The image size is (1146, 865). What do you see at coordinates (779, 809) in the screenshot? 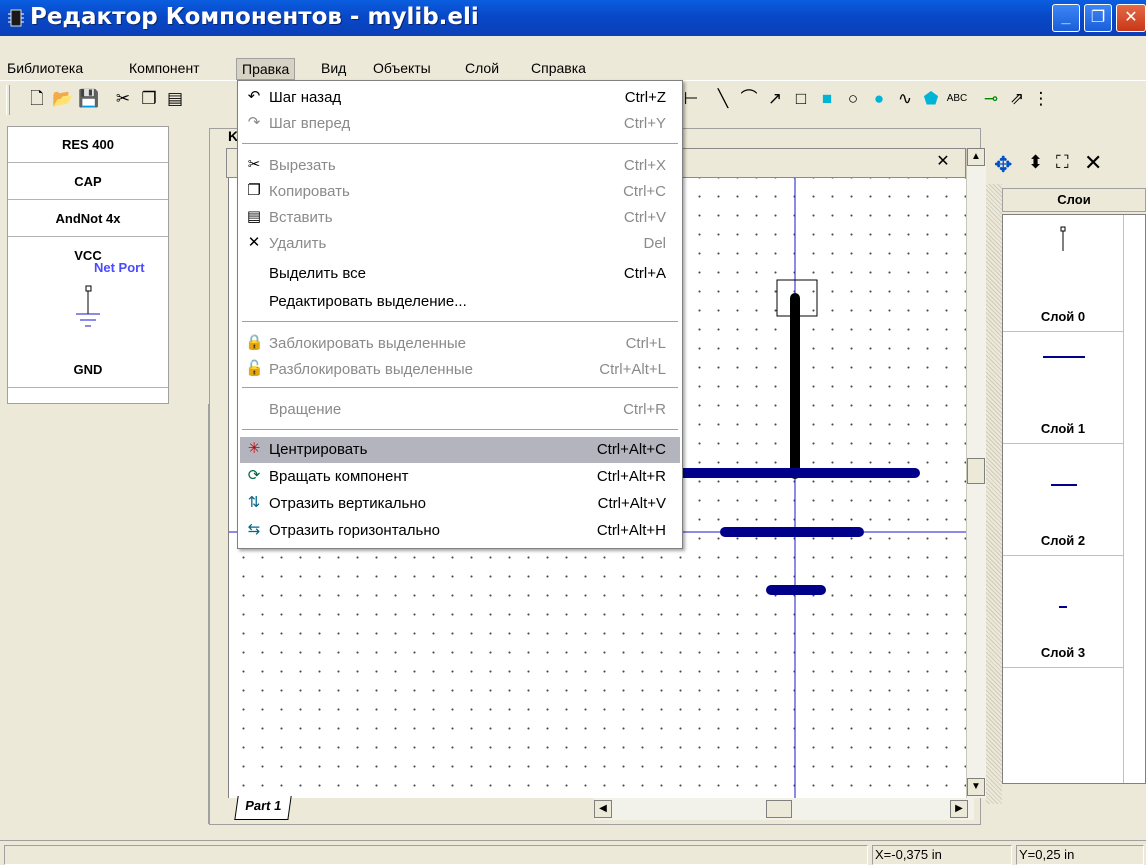
I see `horizontal-scroll-thumb` at bounding box center [779, 809].